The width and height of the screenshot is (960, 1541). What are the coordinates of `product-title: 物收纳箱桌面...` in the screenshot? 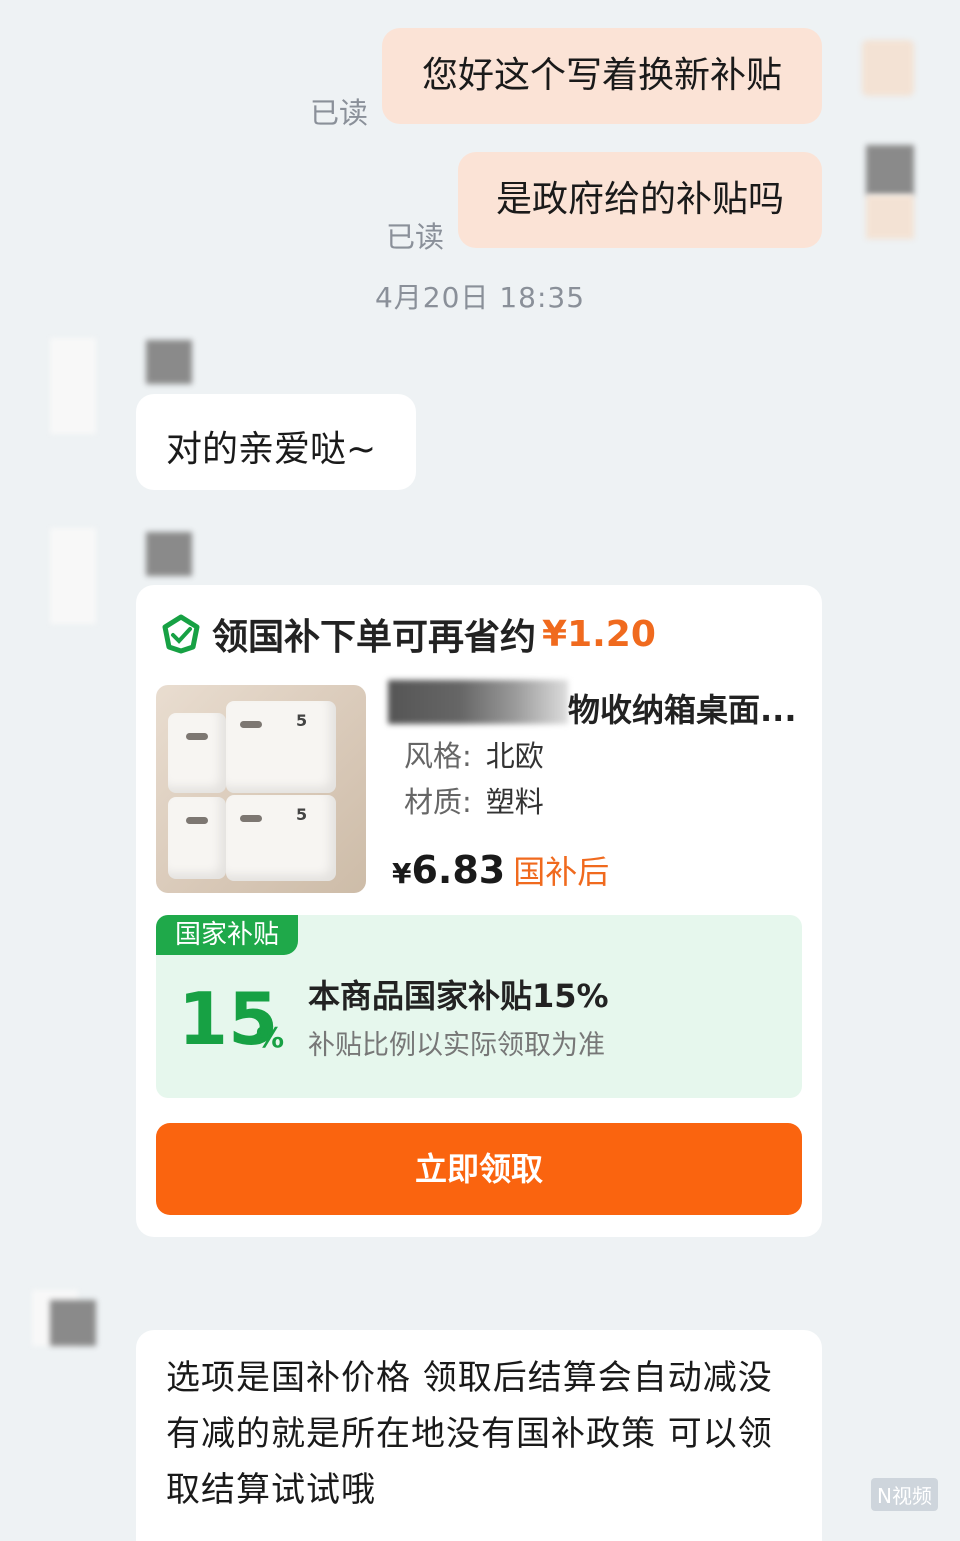 It's located at (682, 708).